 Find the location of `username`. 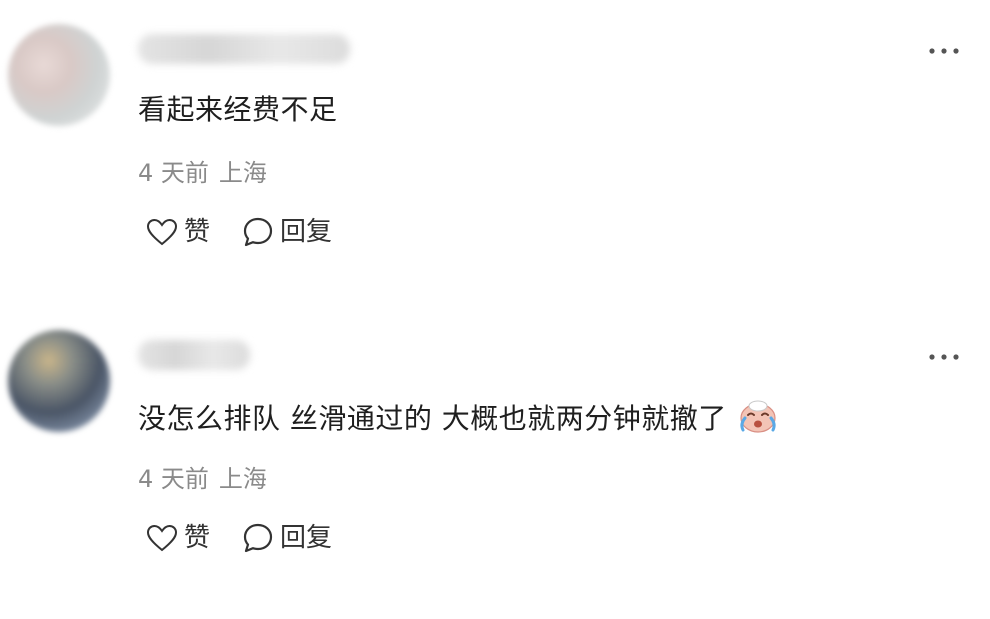

username is located at coordinates (194, 355).